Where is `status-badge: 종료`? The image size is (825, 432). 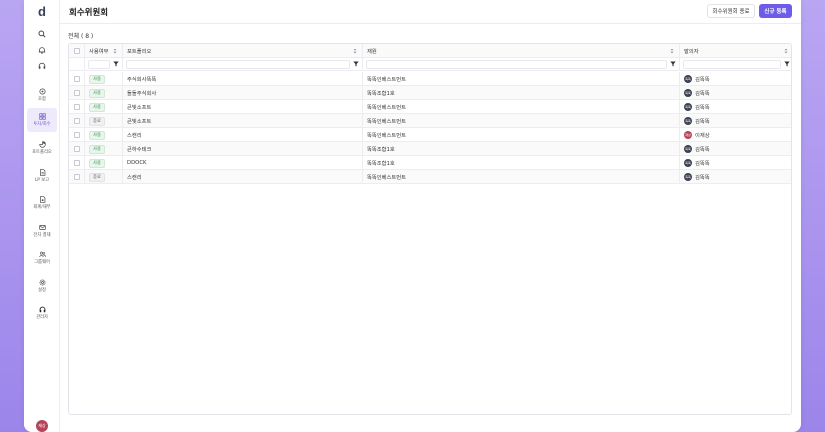 status-badge: 종료 is located at coordinates (97, 121).